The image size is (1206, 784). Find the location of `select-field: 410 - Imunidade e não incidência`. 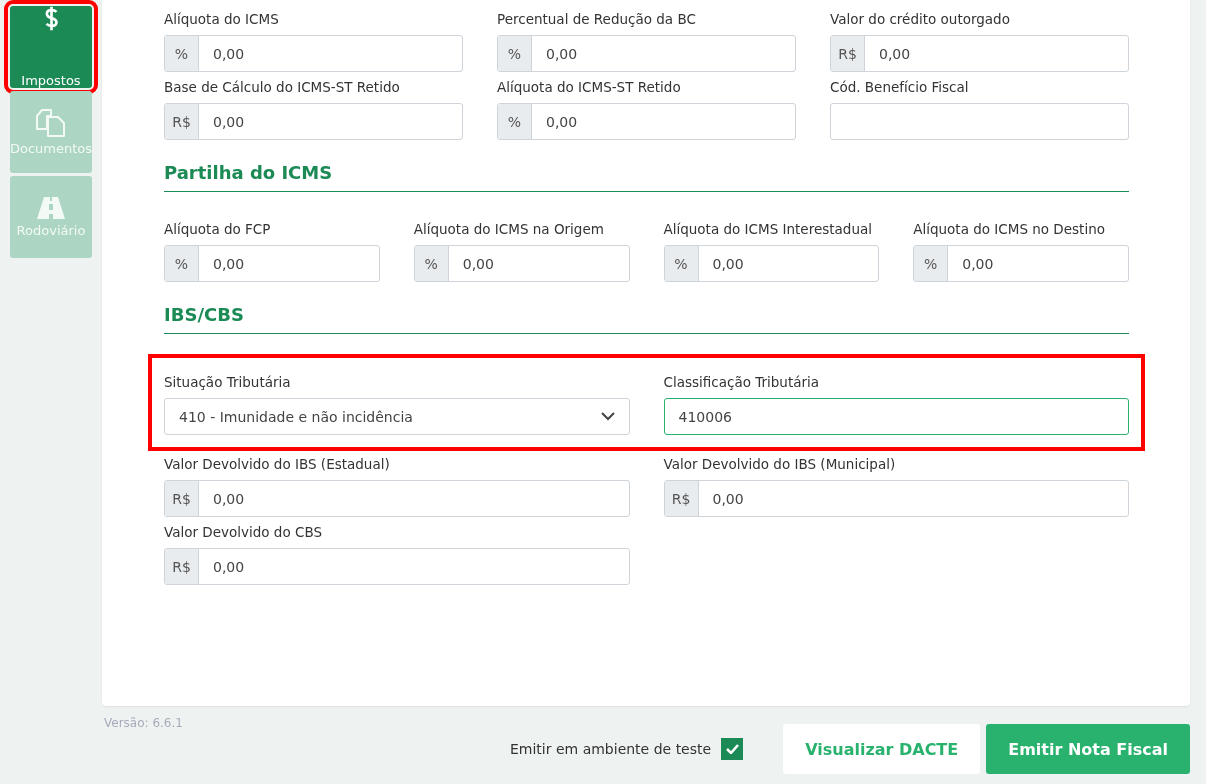

select-field: 410 - Imunidade e não incidência is located at coordinates (397, 416).